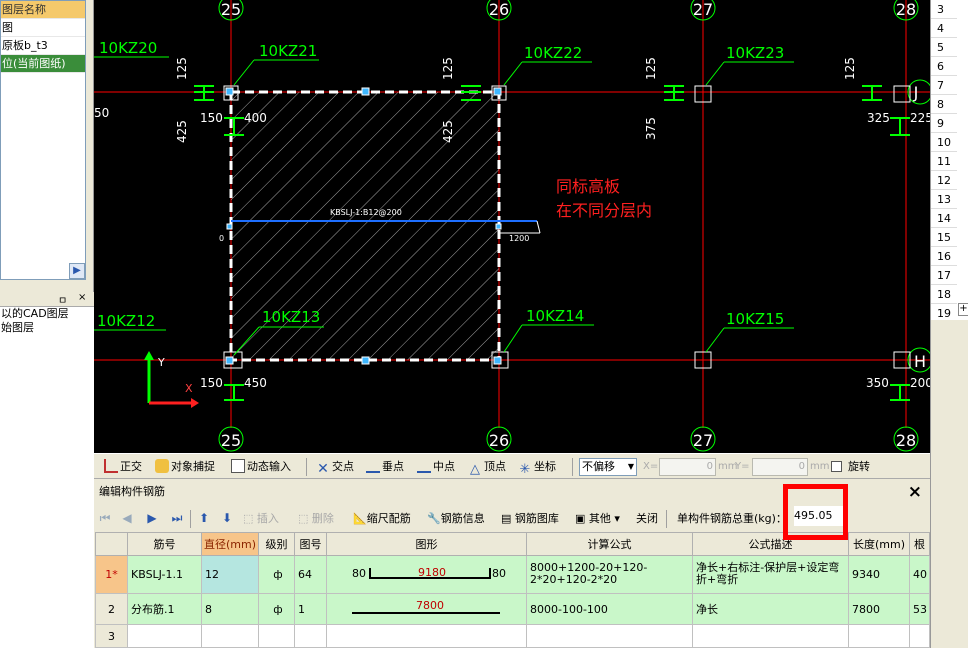 Image resolution: width=968 pixels, height=648 pixels. What do you see at coordinates (944, 47) in the screenshot?
I see `row-number: 5` at bounding box center [944, 47].